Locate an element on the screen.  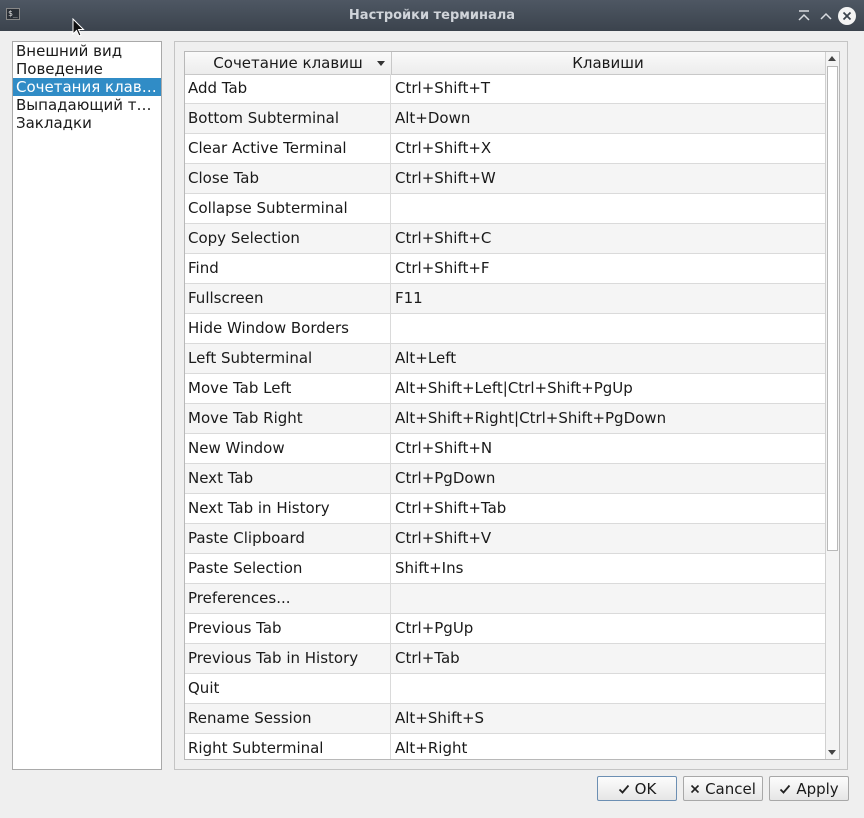
shortcut-action-cell: Hide Window Borders is located at coordinates (288, 328).